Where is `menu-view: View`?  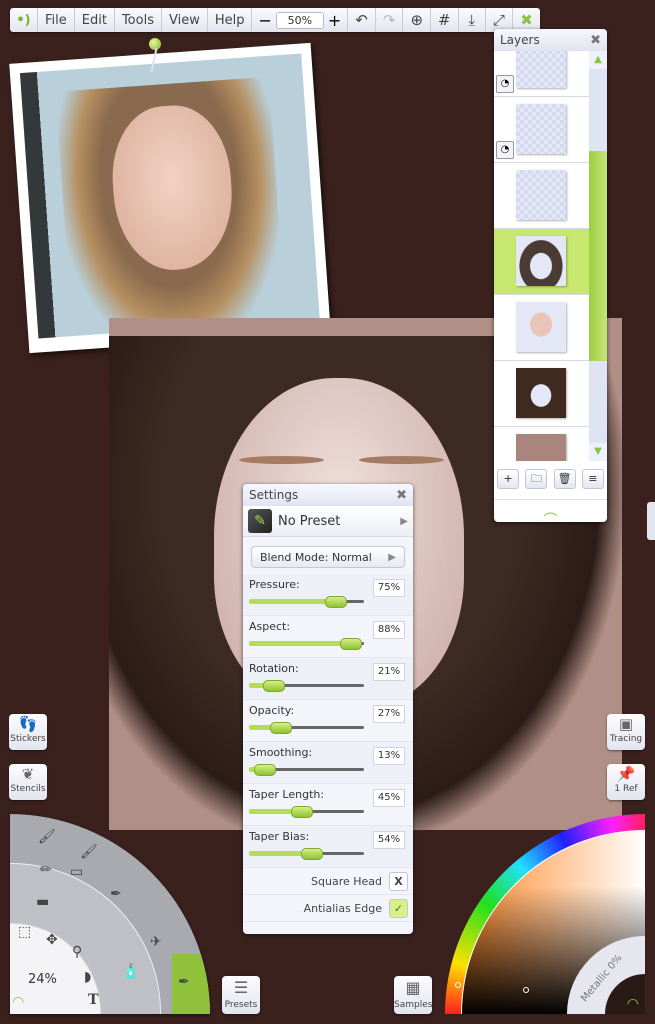
menu-view: View is located at coordinates (185, 20).